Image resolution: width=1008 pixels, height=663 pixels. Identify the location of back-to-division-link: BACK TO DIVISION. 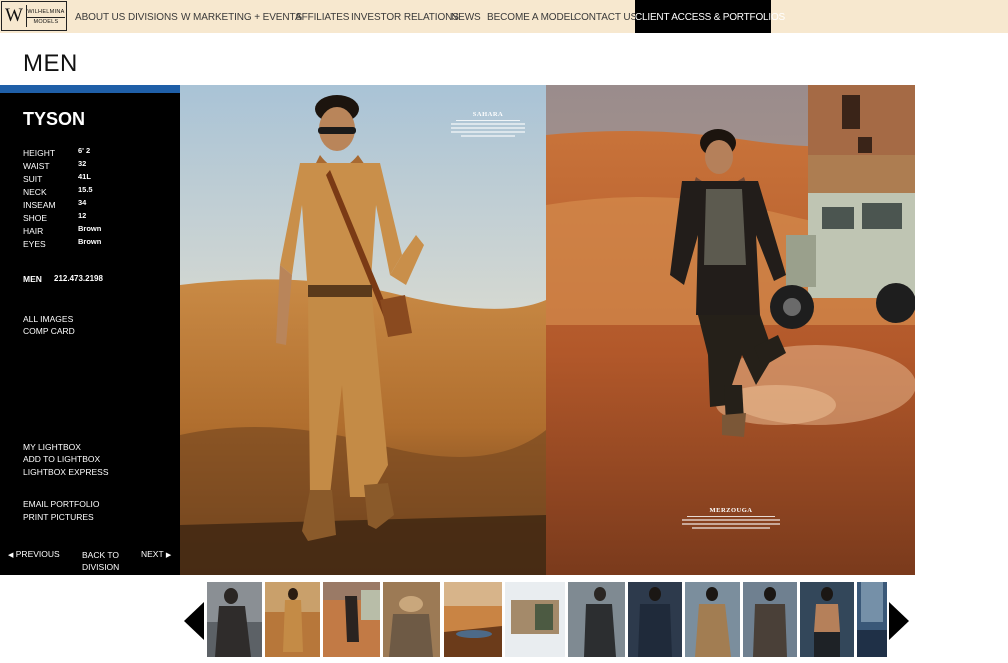
(100, 561).